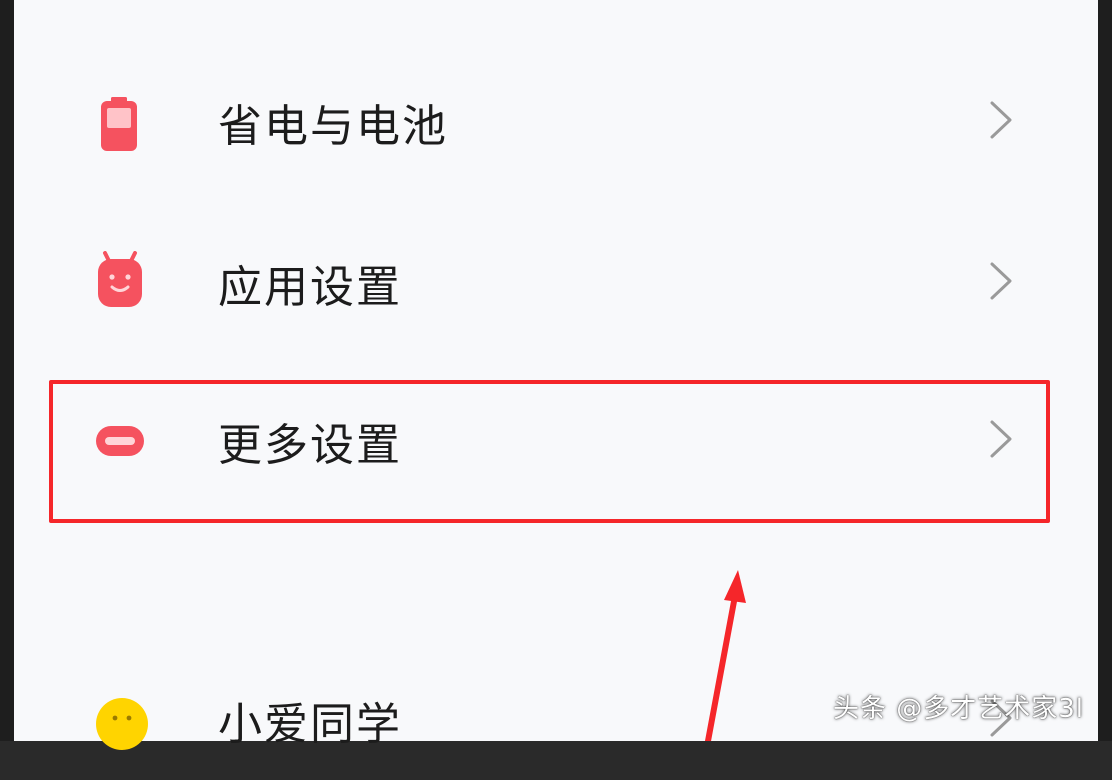  I want to click on watermark: 头条 @多才艺术家3l, so click(959, 709).